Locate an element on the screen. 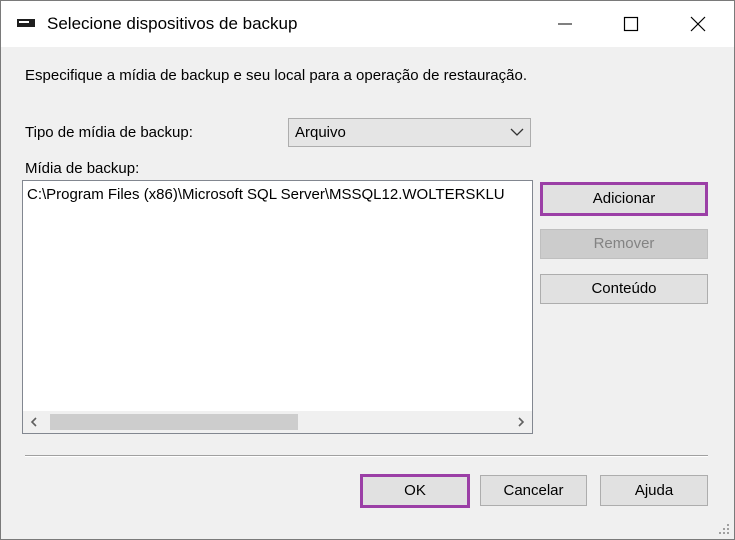  media-type-label: Tipo de mídia de backup: is located at coordinates (109, 132).